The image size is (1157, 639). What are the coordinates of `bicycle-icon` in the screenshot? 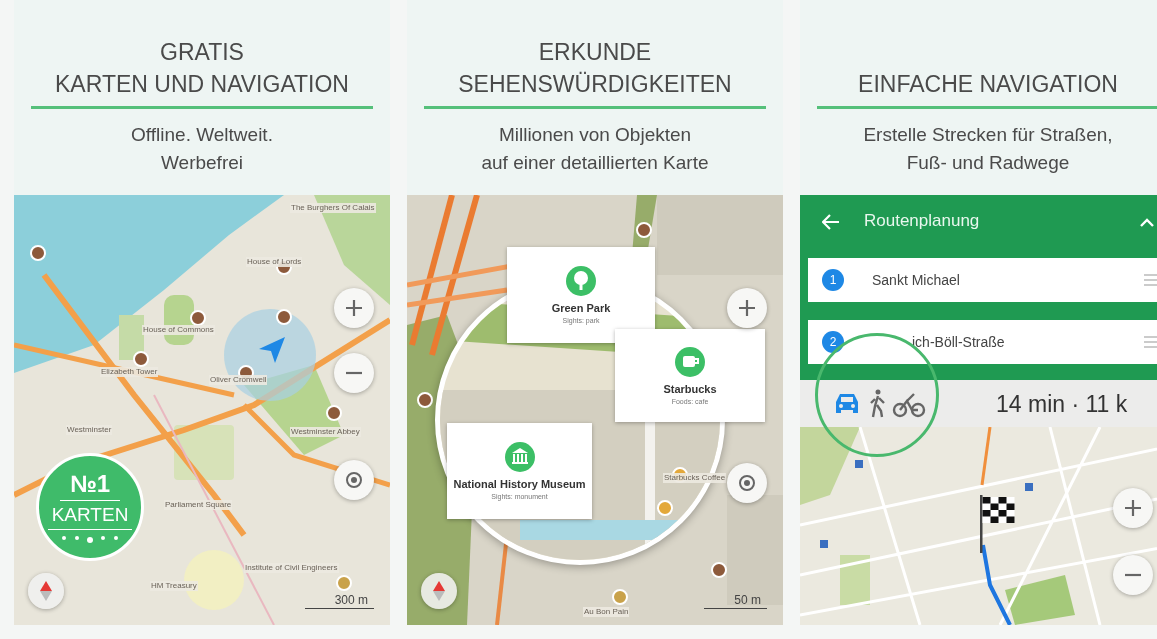 It's located at (909, 405).